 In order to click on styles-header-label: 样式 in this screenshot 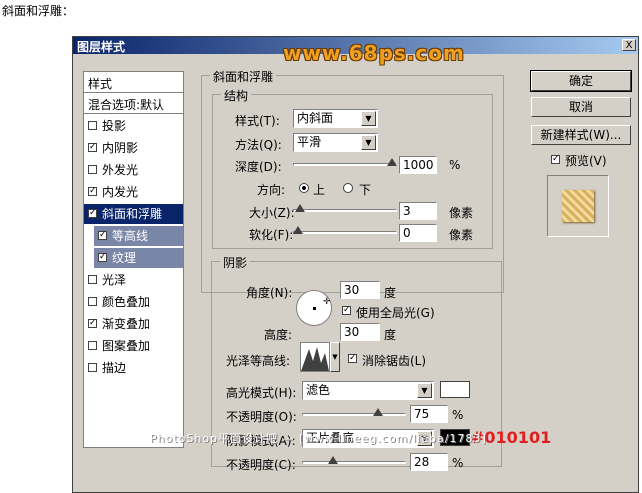, I will do `click(100, 84)`.